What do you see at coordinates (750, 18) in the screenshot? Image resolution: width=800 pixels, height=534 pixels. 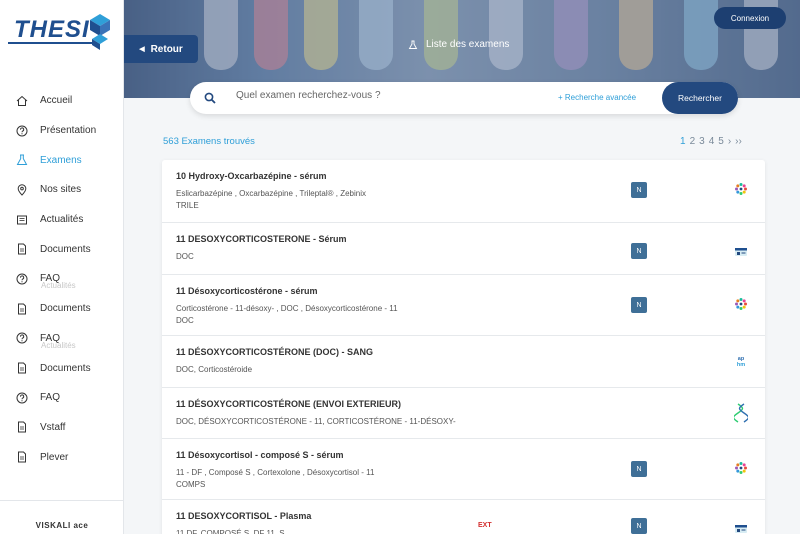 I see `login-button: Connexion` at bounding box center [750, 18].